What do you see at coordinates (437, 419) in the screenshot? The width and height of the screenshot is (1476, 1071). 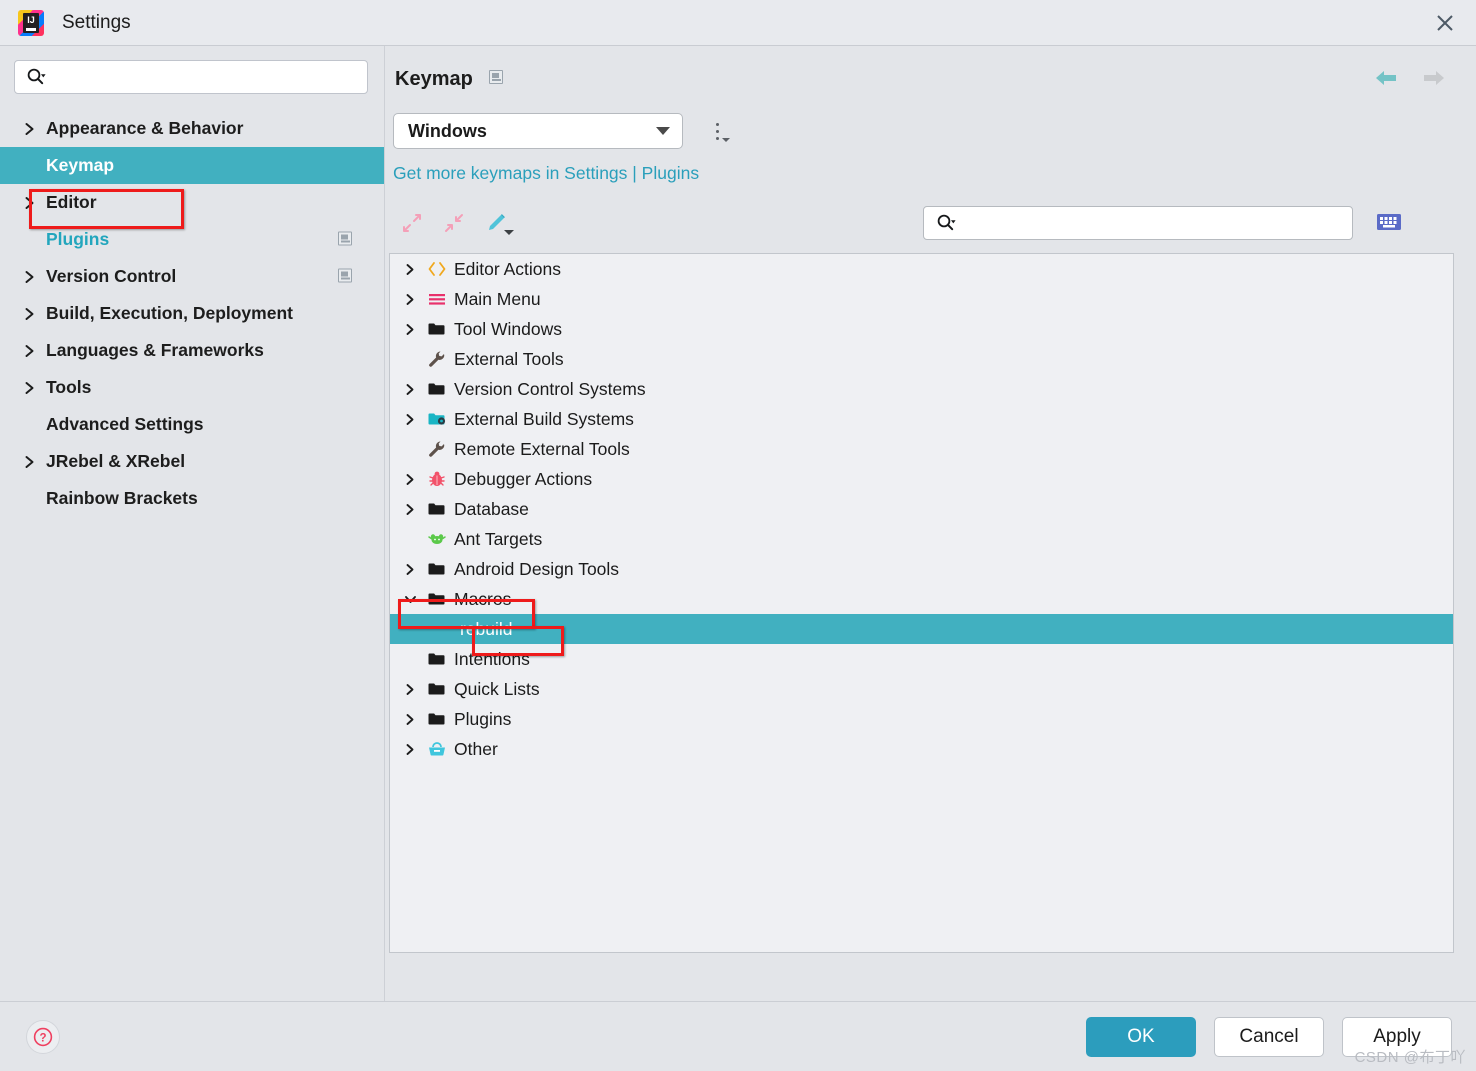 I see `folder-gear-icon` at bounding box center [437, 419].